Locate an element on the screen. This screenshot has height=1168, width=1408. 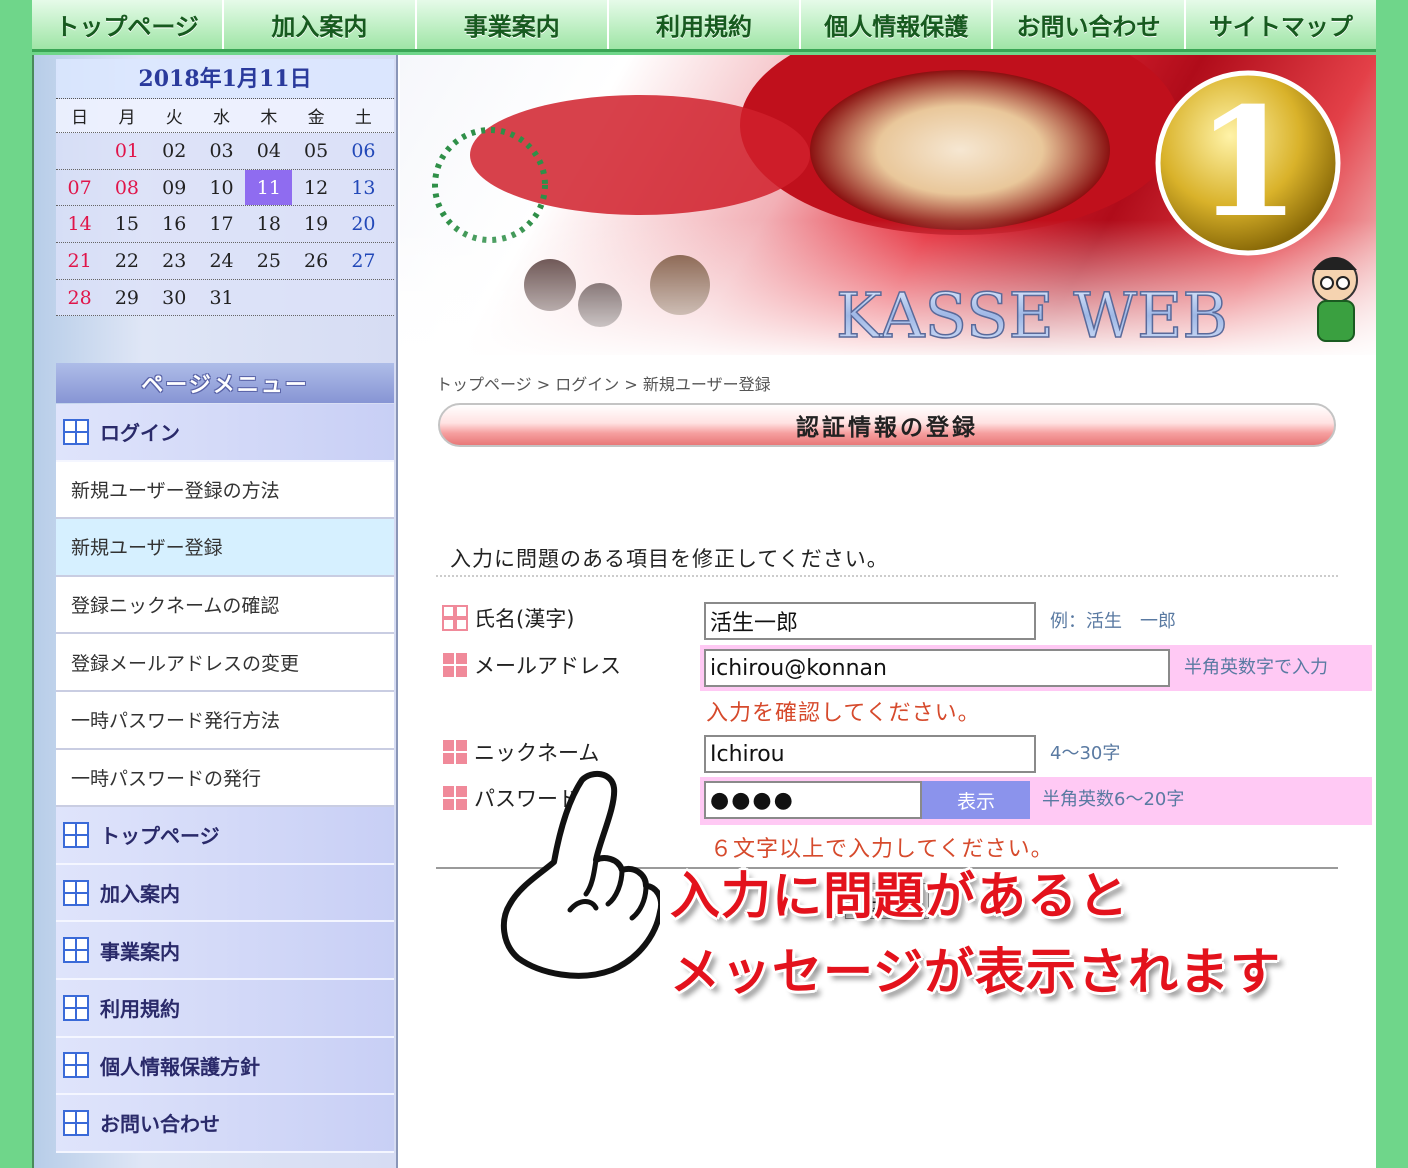
sidebar-subitem-change-email: 登録メールアドレスの変更 is located at coordinates (225, 663).